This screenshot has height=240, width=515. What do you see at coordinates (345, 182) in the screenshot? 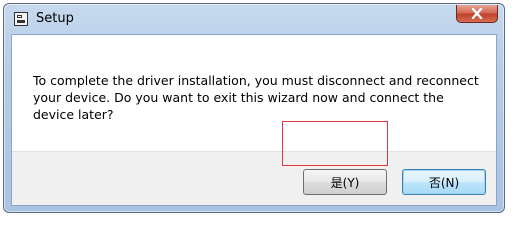
I see `yes-button: 是(Y)` at bounding box center [345, 182].